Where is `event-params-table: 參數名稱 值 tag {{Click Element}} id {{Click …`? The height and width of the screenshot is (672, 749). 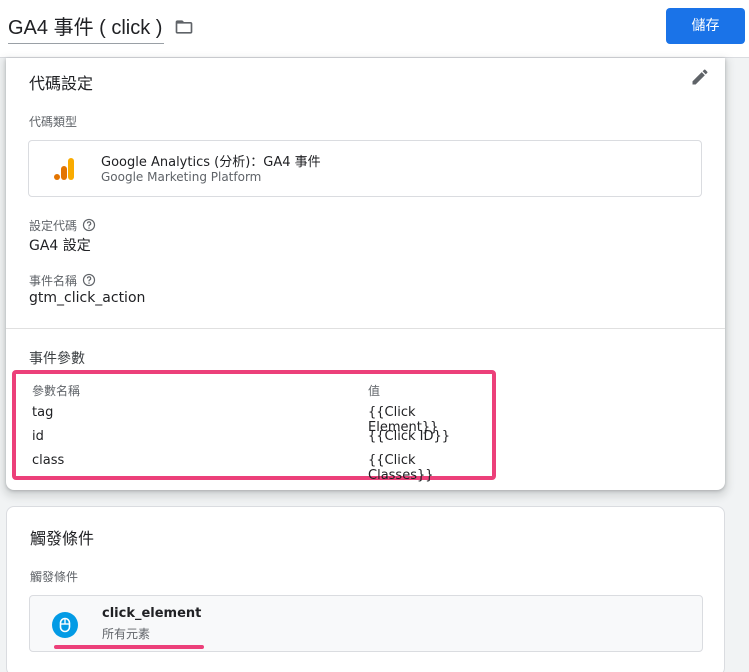
event-params-table: 參數名稱 值 tag {{Click Element}} id {{Click … is located at coordinates (254, 426).